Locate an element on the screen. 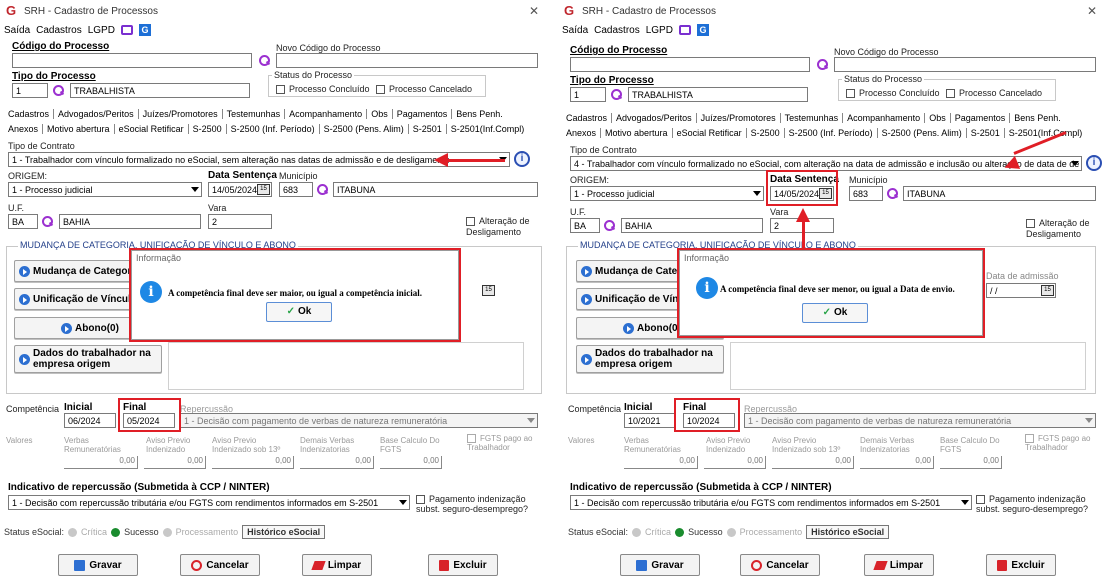 This screenshot has height=585, width=1103. dados-trabalhador-button: Dados do trabalhador na empresa origem is located at coordinates (88, 359).